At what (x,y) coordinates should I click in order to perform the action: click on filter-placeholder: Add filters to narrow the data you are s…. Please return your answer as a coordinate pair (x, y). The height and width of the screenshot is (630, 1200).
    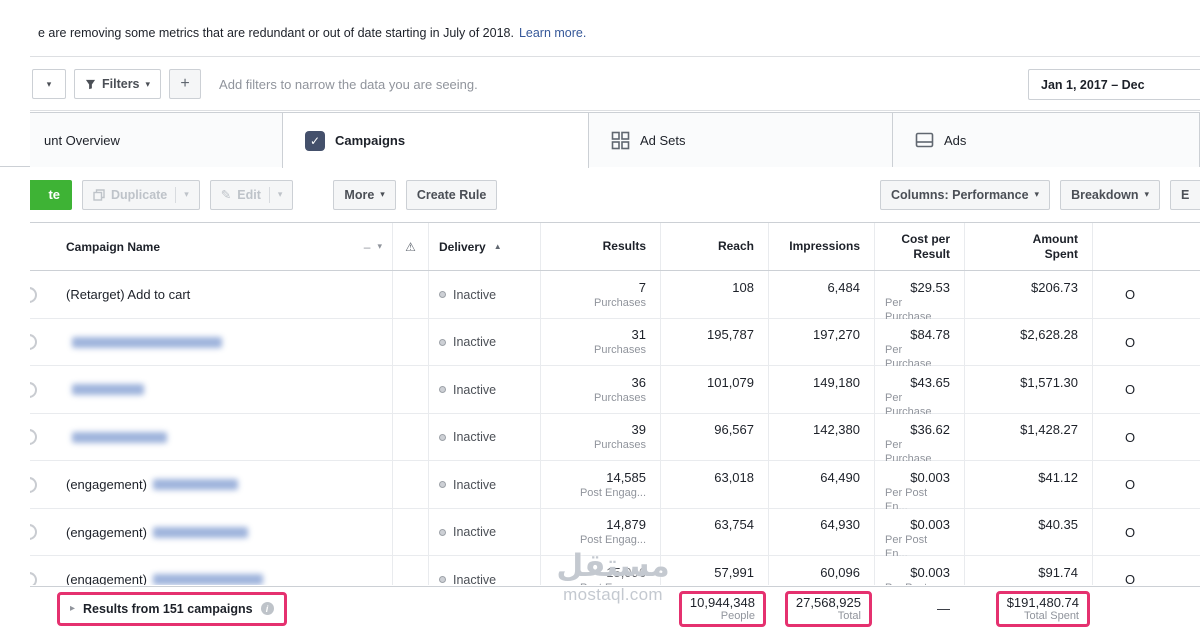
    Looking at the image, I should click on (348, 84).